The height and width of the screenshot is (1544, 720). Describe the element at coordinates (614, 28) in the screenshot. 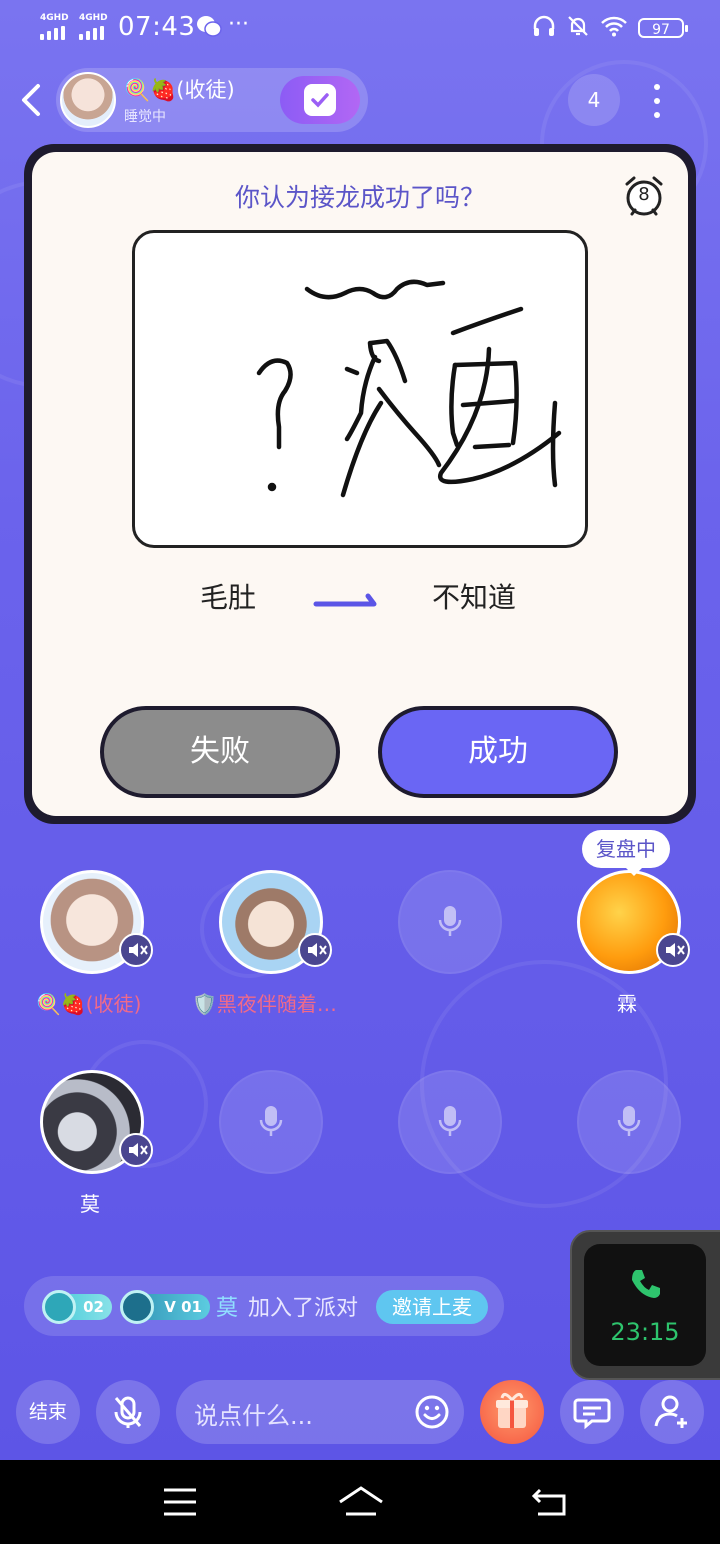

I see `wifi-icon` at that location.